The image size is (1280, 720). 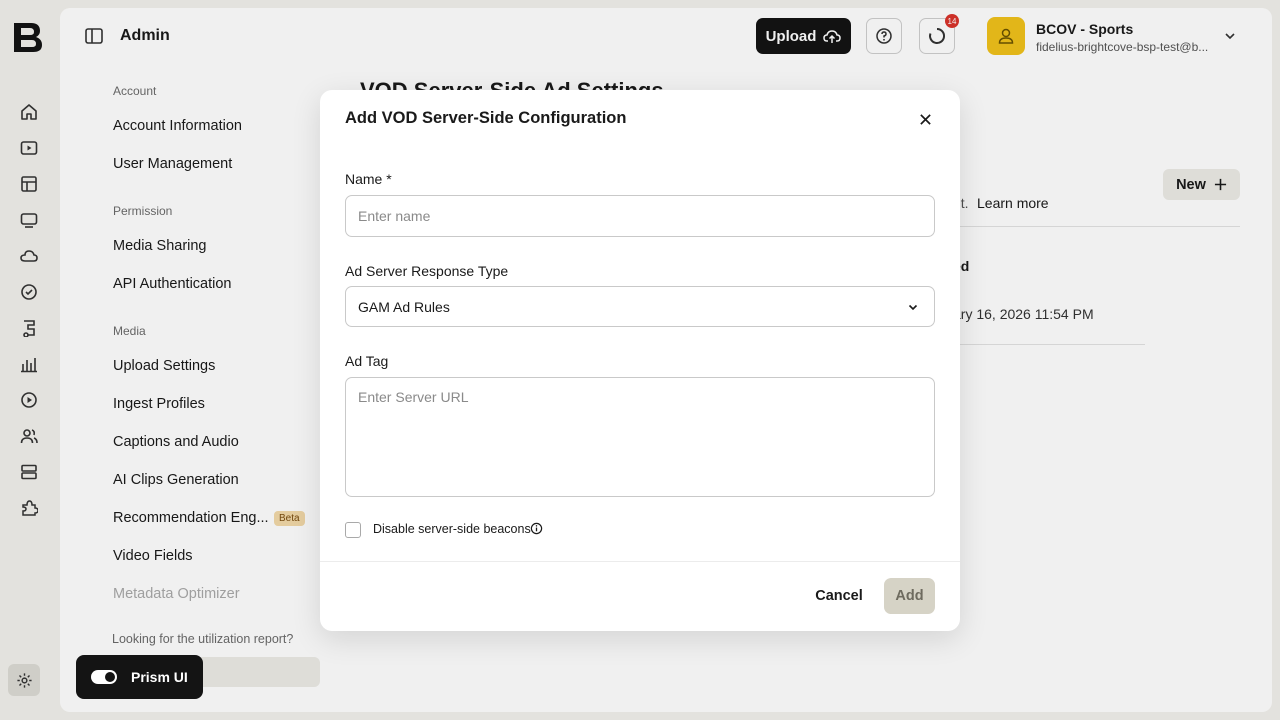 What do you see at coordinates (486, 118) in the screenshot?
I see `dialog-title: Add VOD Server-Side Configuration` at bounding box center [486, 118].